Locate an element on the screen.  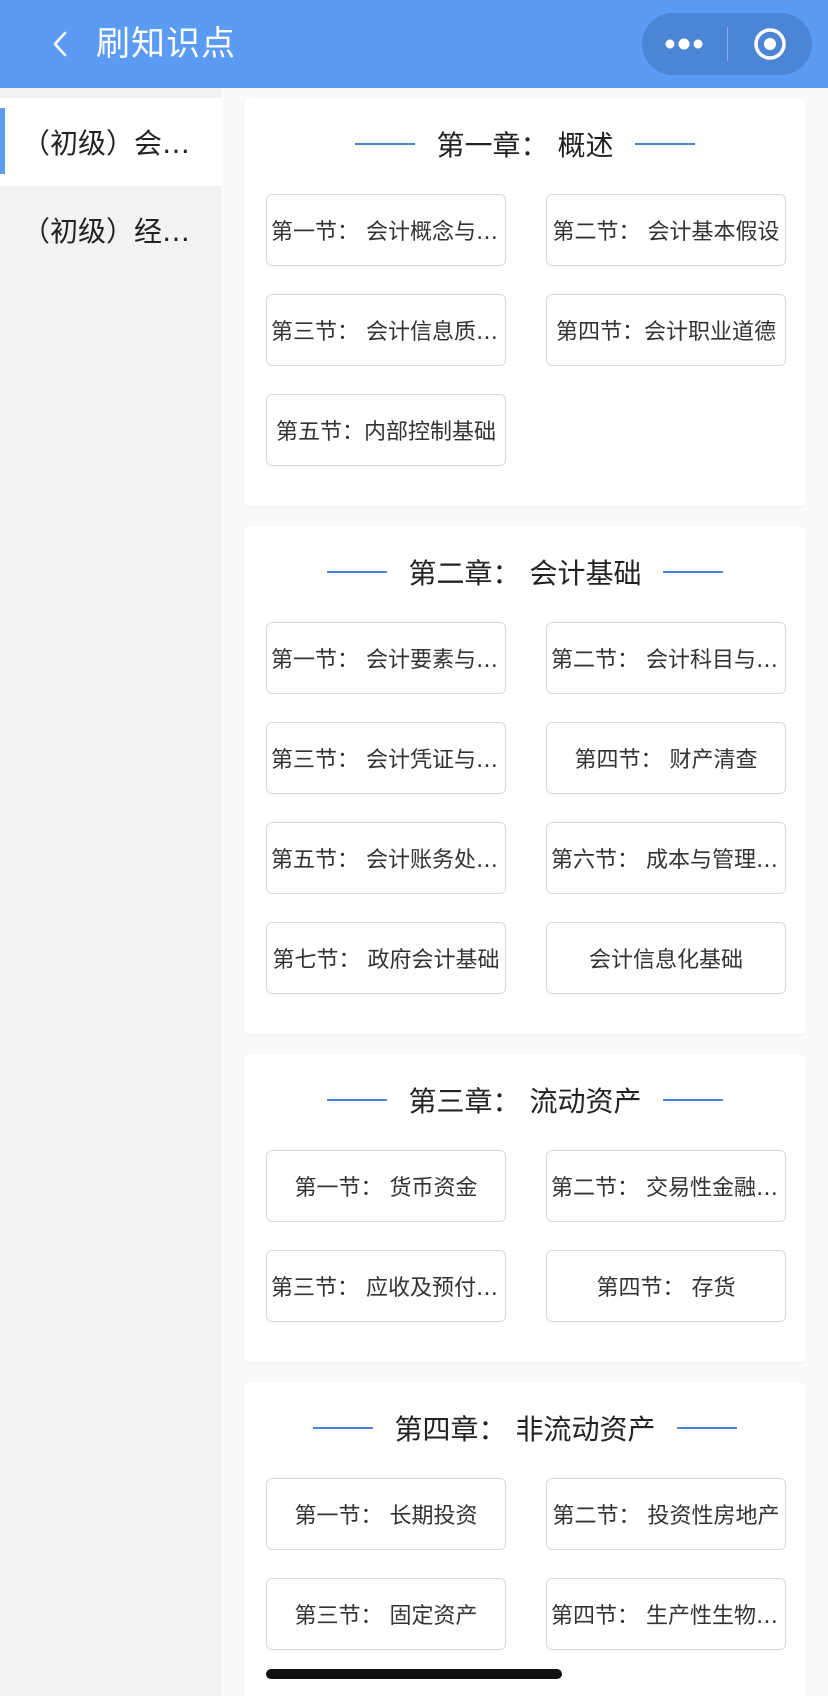
section-label: 第四节： 存货 is located at coordinates (666, 1288).